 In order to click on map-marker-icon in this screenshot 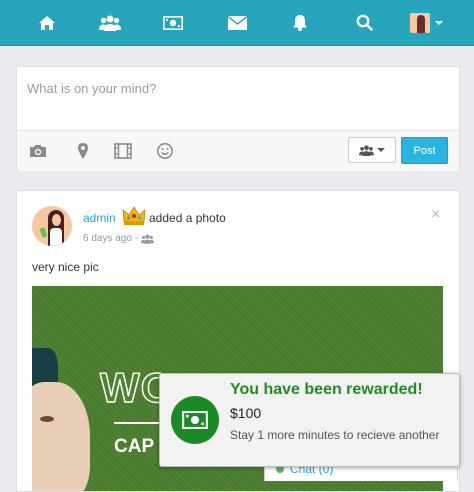, I will do `click(83, 151)`.